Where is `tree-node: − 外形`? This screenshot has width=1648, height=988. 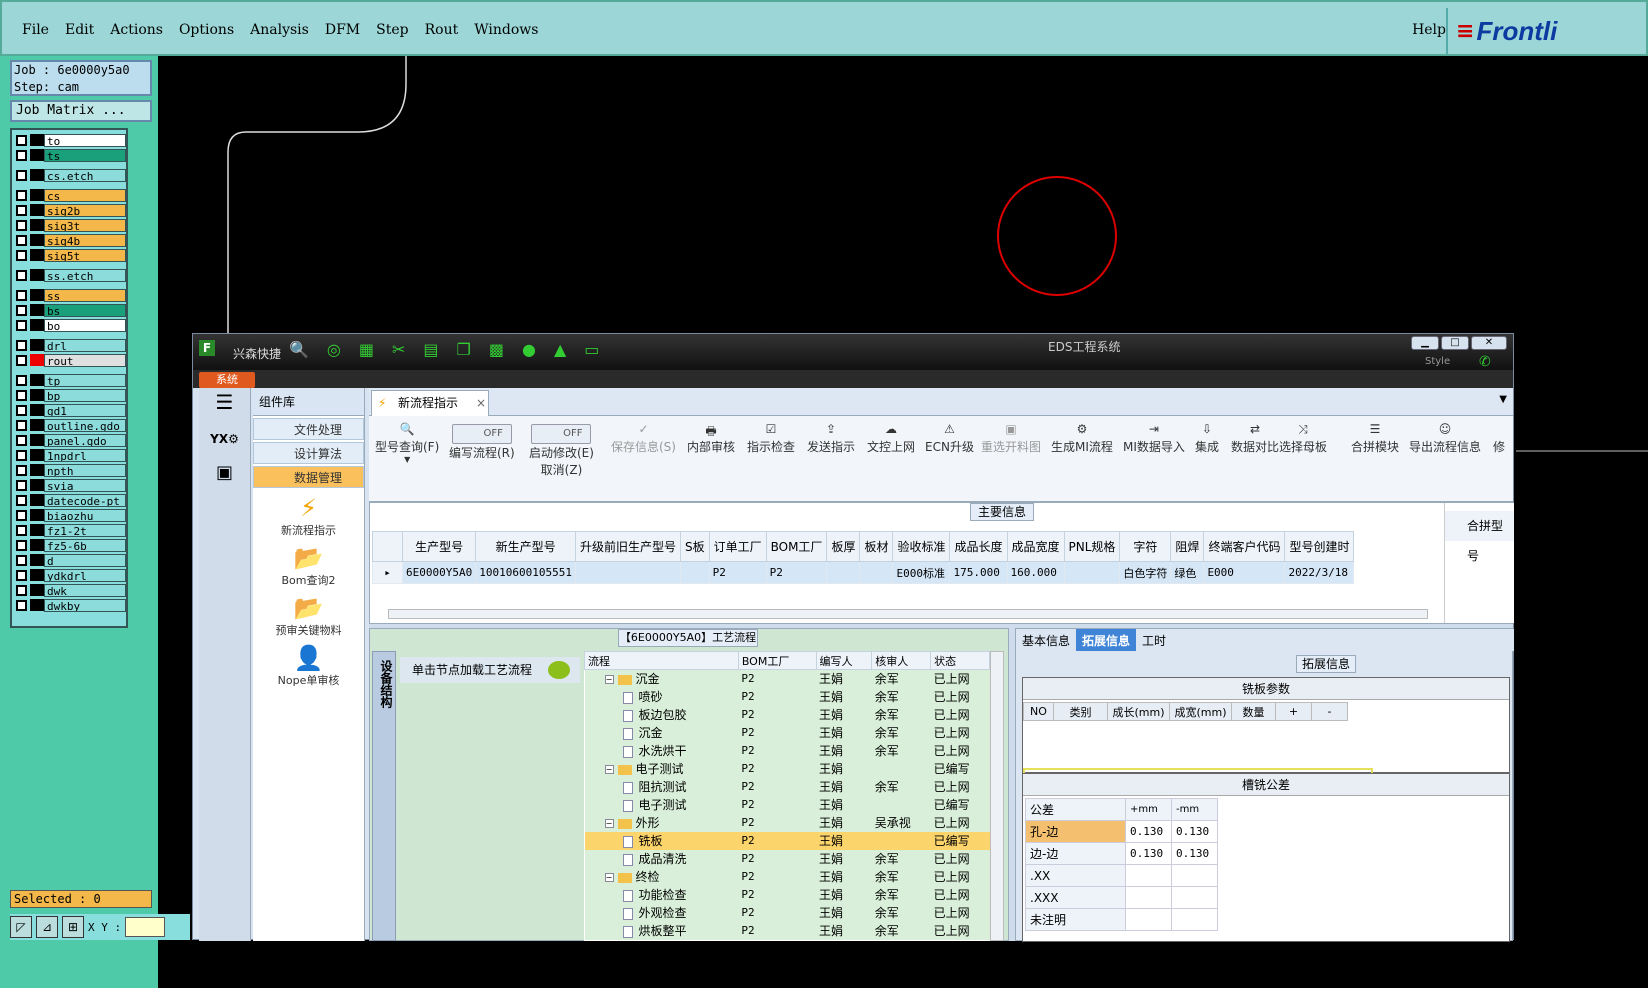
tree-node: − 外形 is located at coordinates (661, 822).